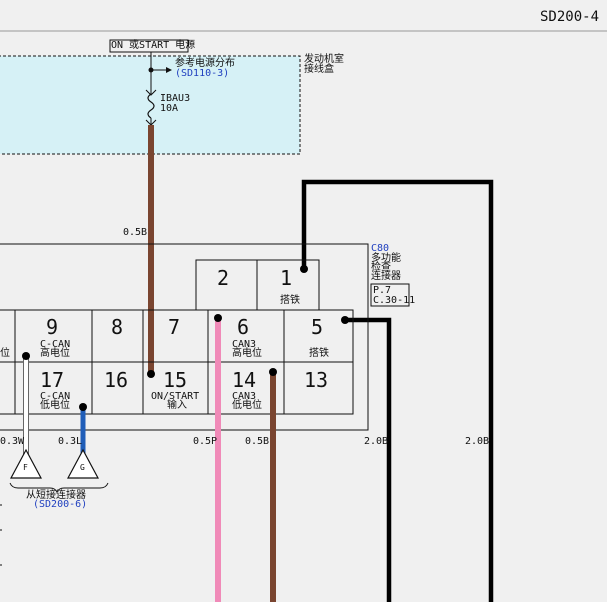 The image size is (607, 602). Describe the element at coordinates (55, 405) in the screenshot. I see `pin-17-l2: 低电位` at that location.